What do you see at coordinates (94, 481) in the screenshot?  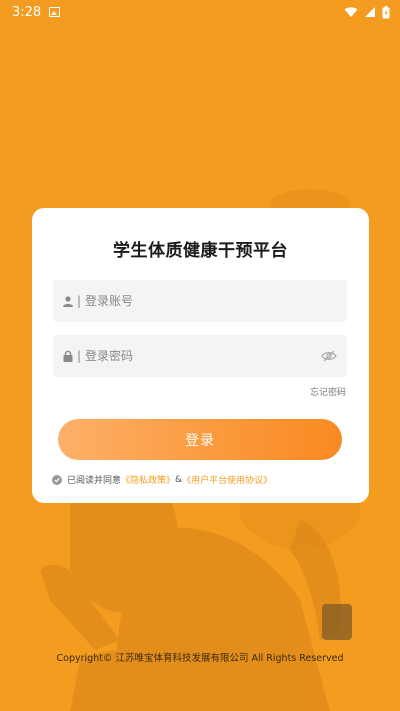 I see `agreement-prefix: 已阅读并同意` at bounding box center [94, 481].